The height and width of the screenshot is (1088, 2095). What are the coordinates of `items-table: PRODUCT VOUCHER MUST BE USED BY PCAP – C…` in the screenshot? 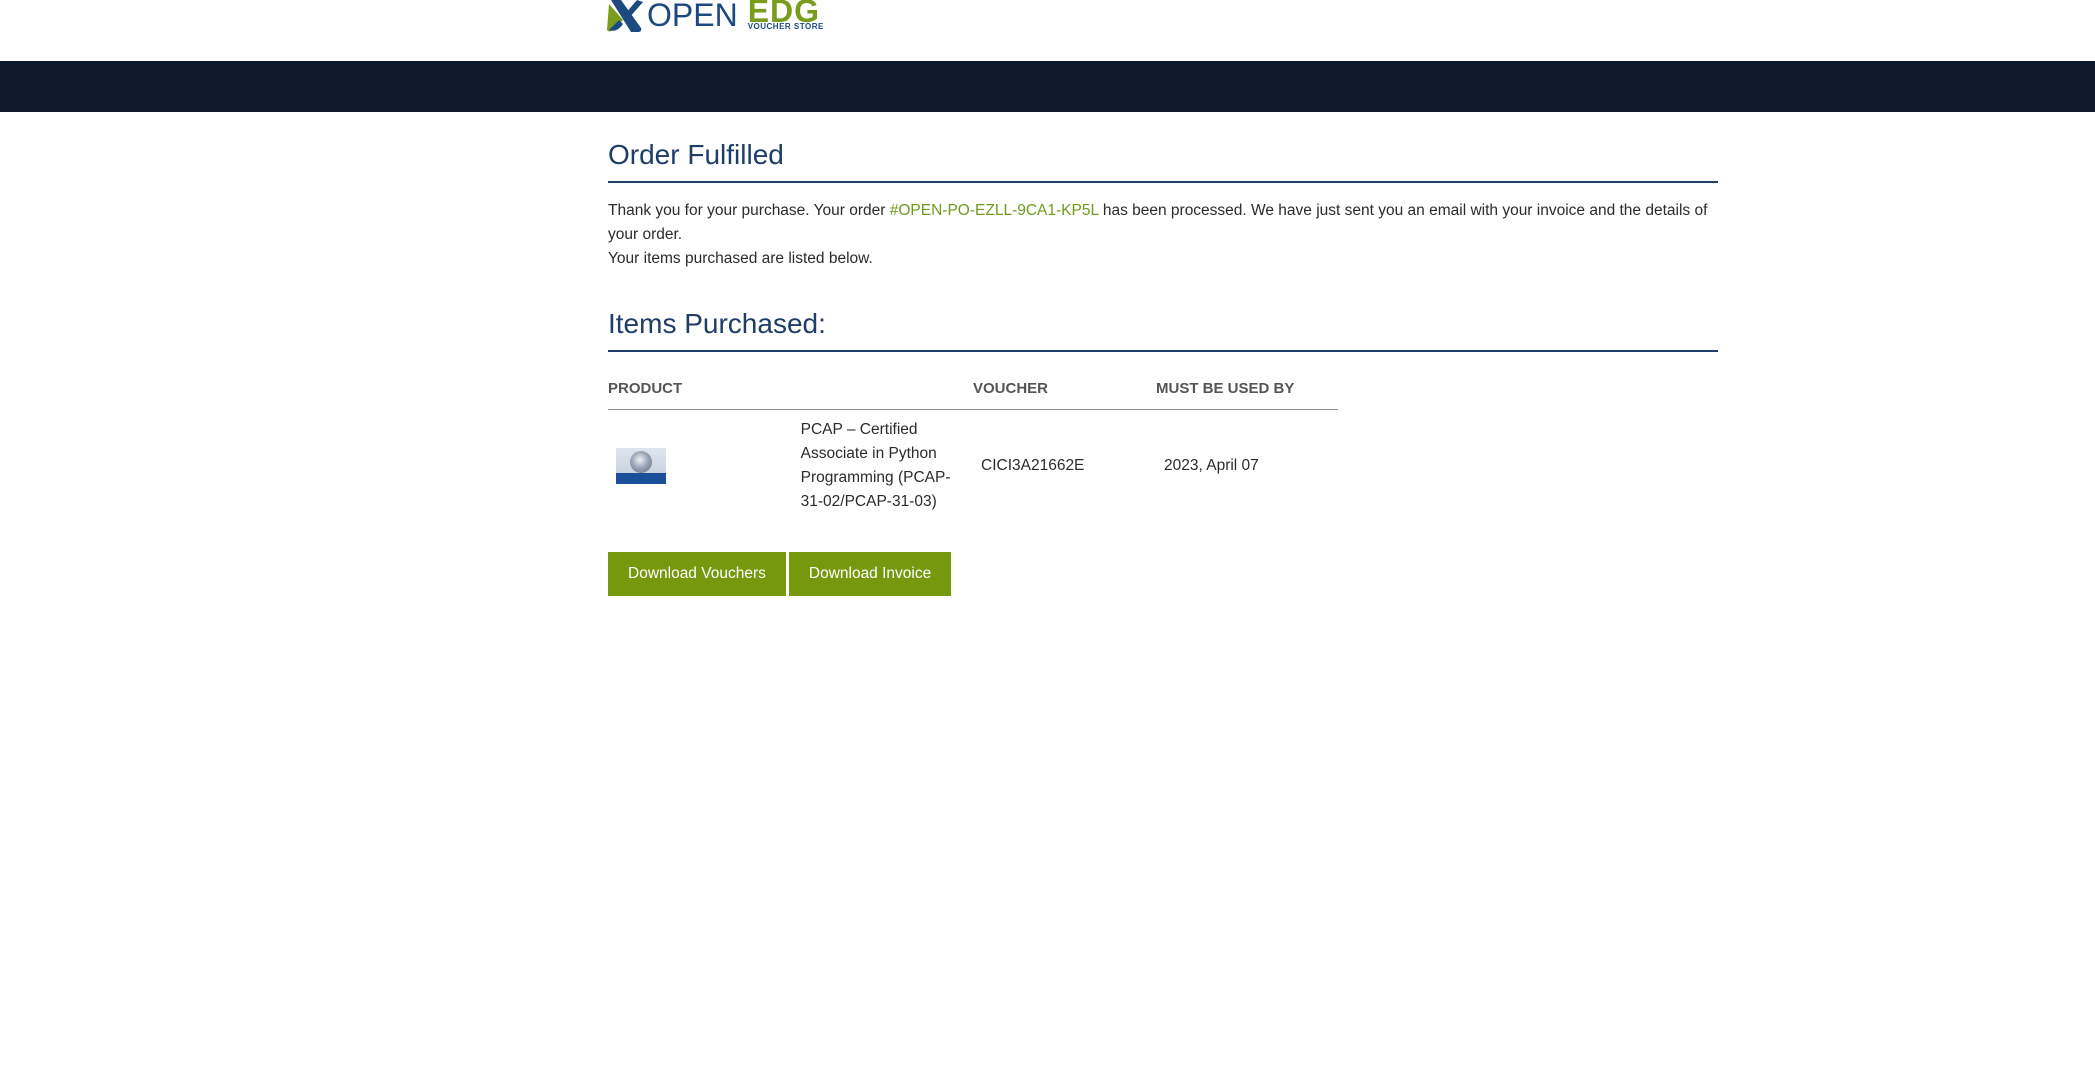 It's located at (973, 447).